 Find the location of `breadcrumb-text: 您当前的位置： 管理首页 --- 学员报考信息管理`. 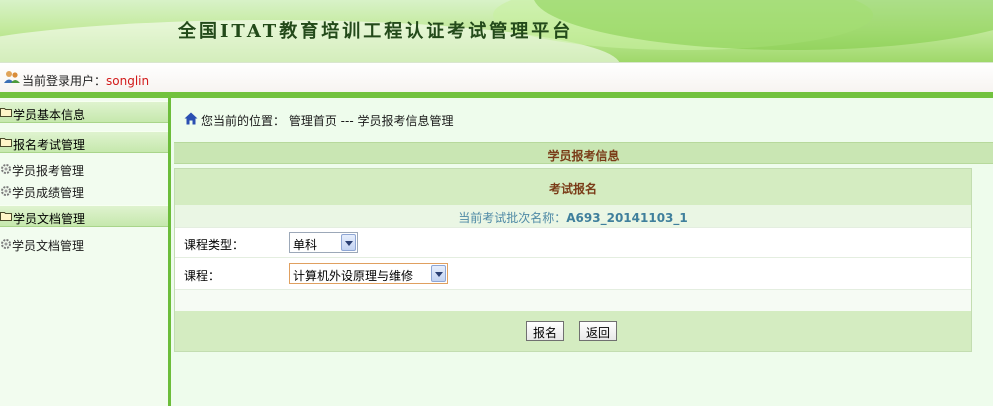

breadcrumb-text: 您当前的位置： 管理首页 --- 学员报考信息管理 is located at coordinates (327, 120).